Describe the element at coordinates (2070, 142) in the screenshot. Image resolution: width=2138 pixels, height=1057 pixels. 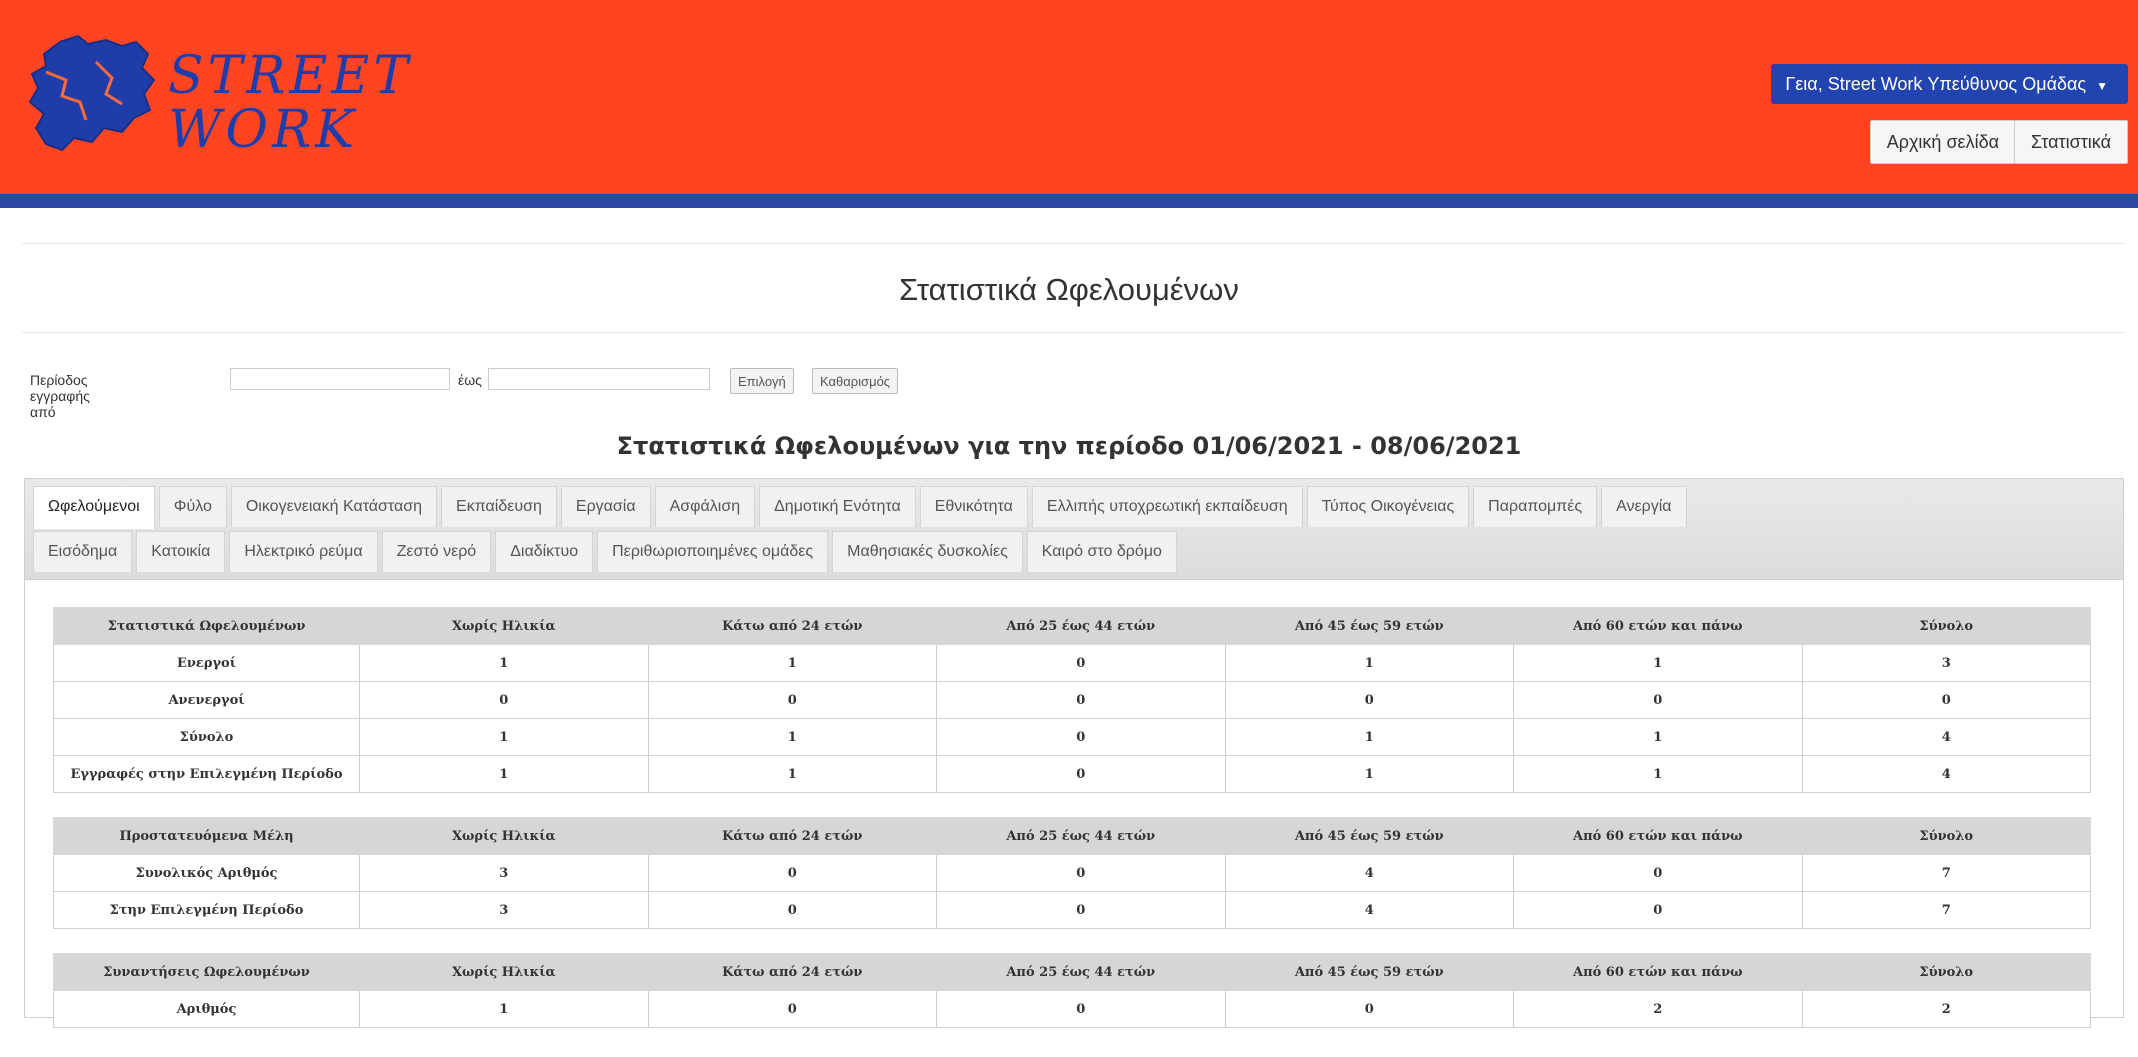
I see `stats-nav-button: Στατιστικά` at that location.